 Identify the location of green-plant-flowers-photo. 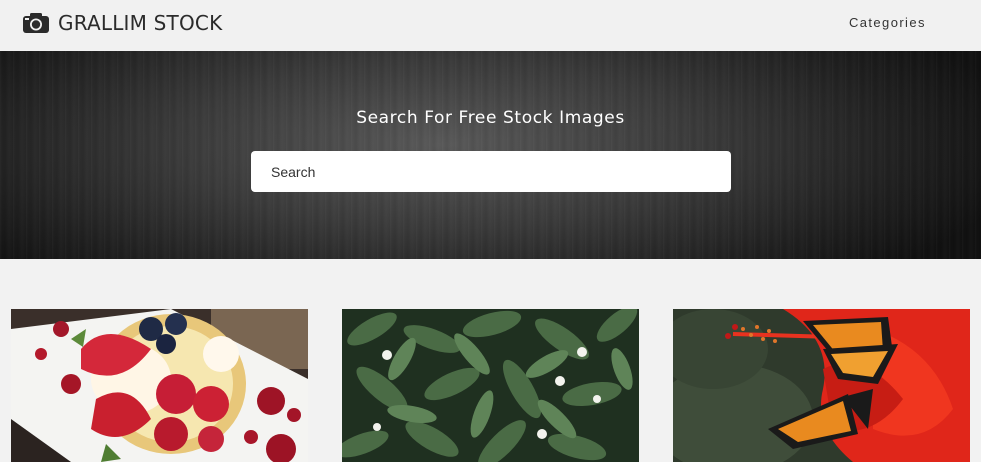
(490, 385).